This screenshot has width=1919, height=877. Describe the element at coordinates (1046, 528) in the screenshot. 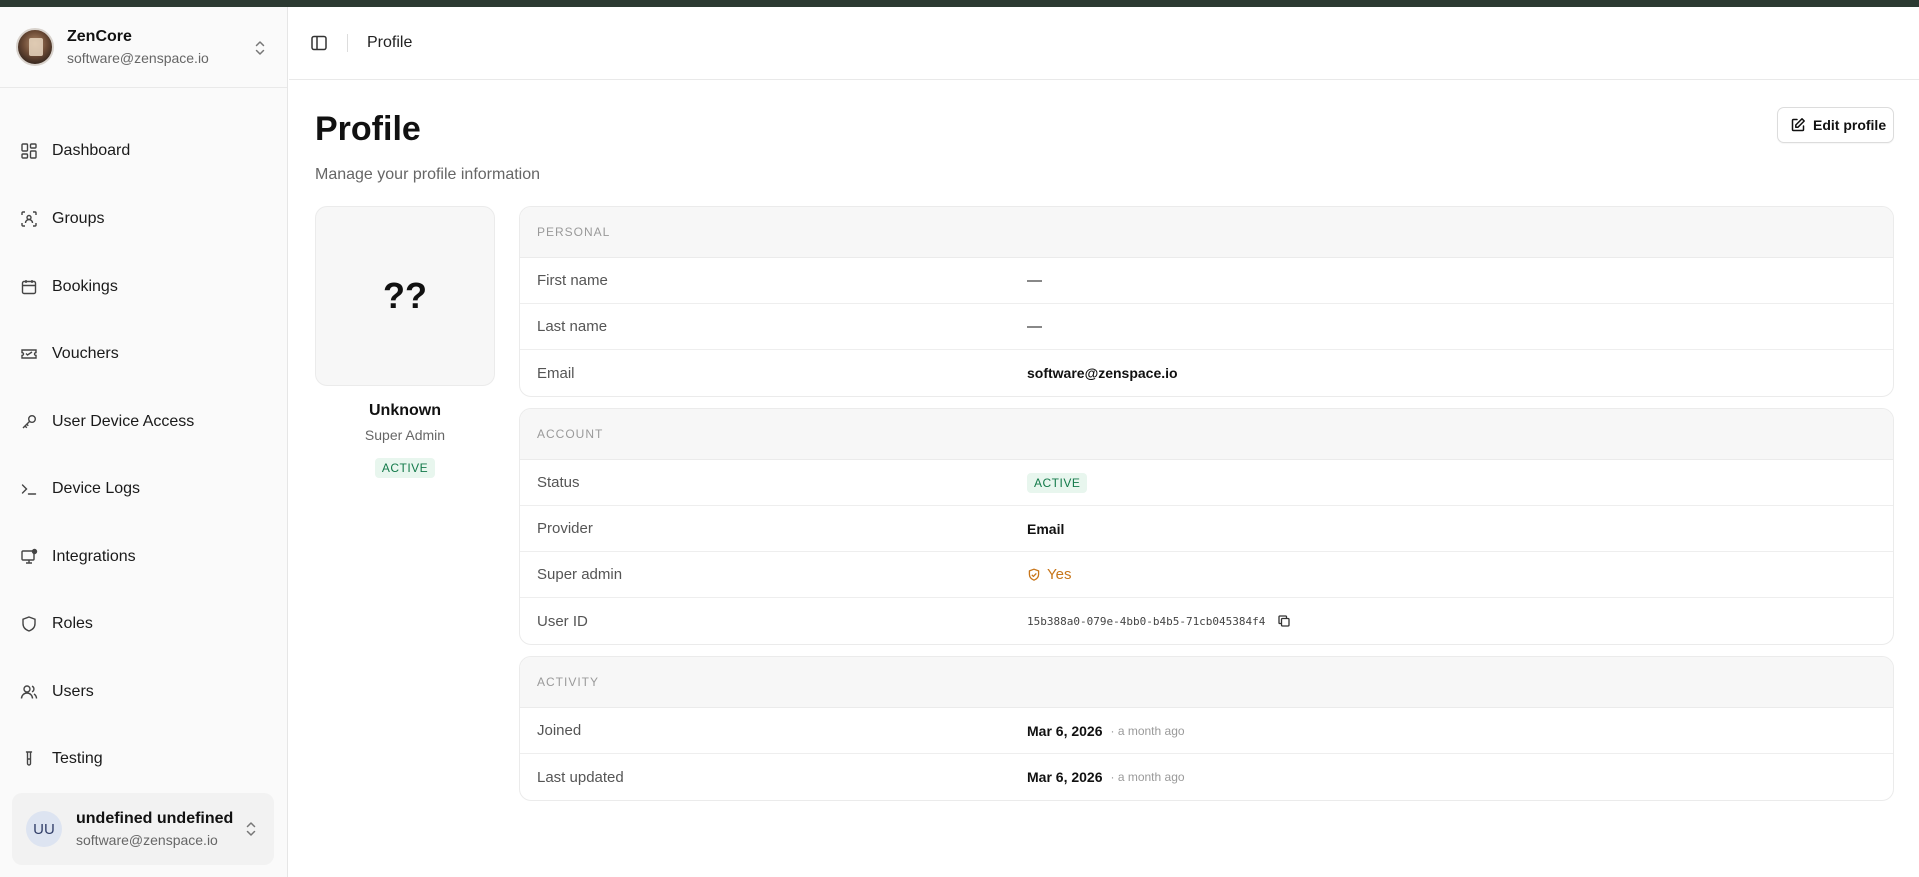

I see `provider-value: Email` at that location.